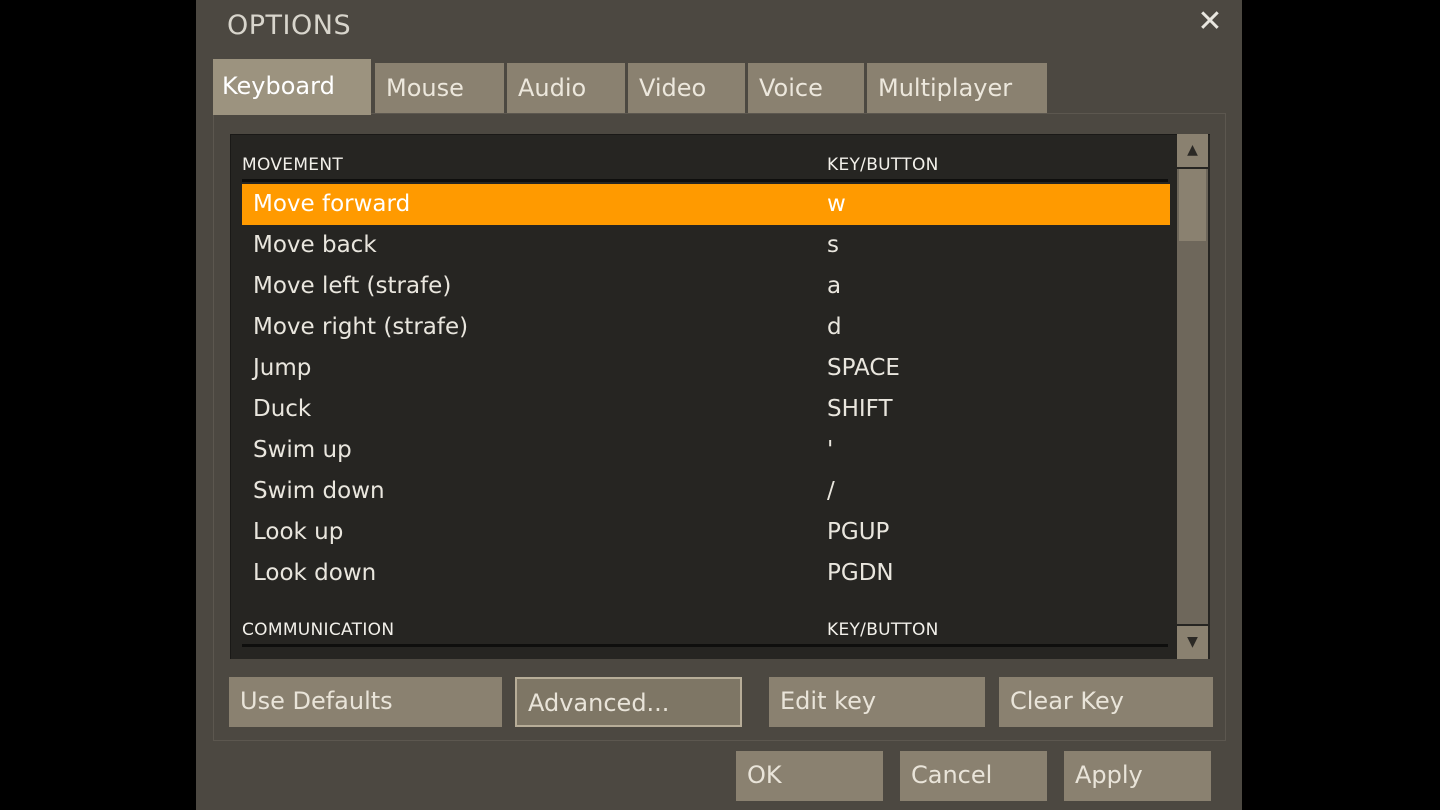 This screenshot has width=1440, height=810. What do you see at coordinates (298, 532) in the screenshot?
I see `action-label: Look up` at bounding box center [298, 532].